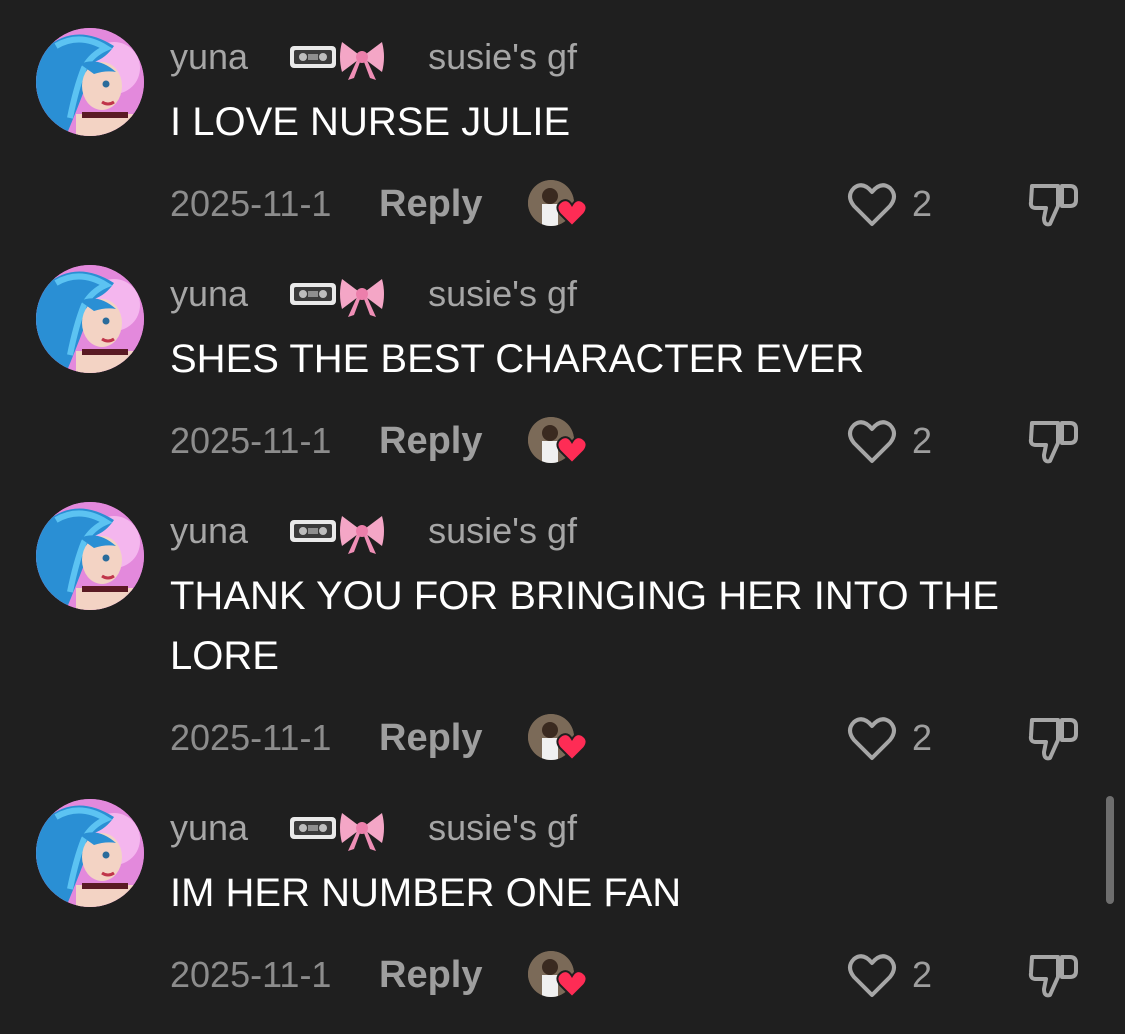 The height and width of the screenshot is (1034, 1125). What do you see at coordinates (584, 626) in the screenshot?
I see `comment-text: THANK YOU FOR BRINGING HER INTO THE LORE` at bounding box center [584, 626].